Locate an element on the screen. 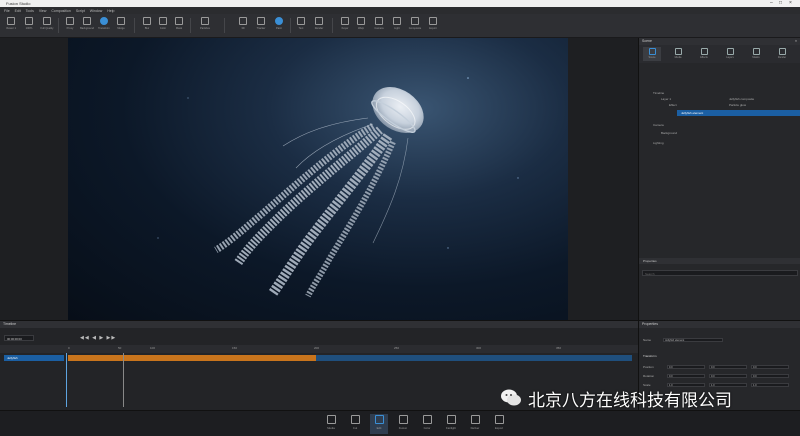 This screenshot has width=800, height=436. paint-button: Paint is located at coordinates (279, 26).